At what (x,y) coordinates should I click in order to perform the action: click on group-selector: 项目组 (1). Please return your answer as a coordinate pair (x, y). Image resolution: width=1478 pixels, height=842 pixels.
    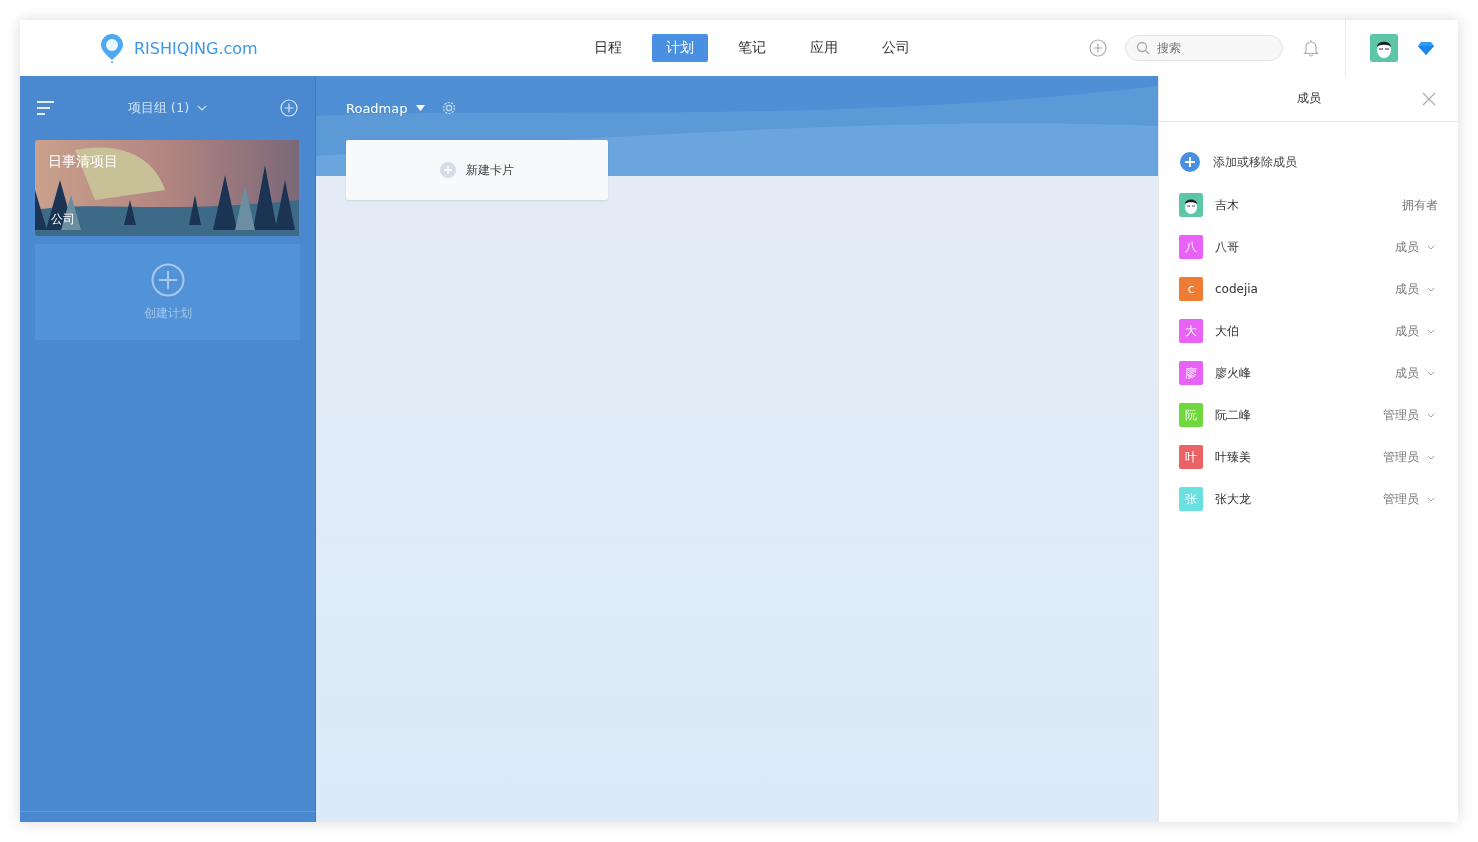
    Looking at the image, I should click on (158, 108).